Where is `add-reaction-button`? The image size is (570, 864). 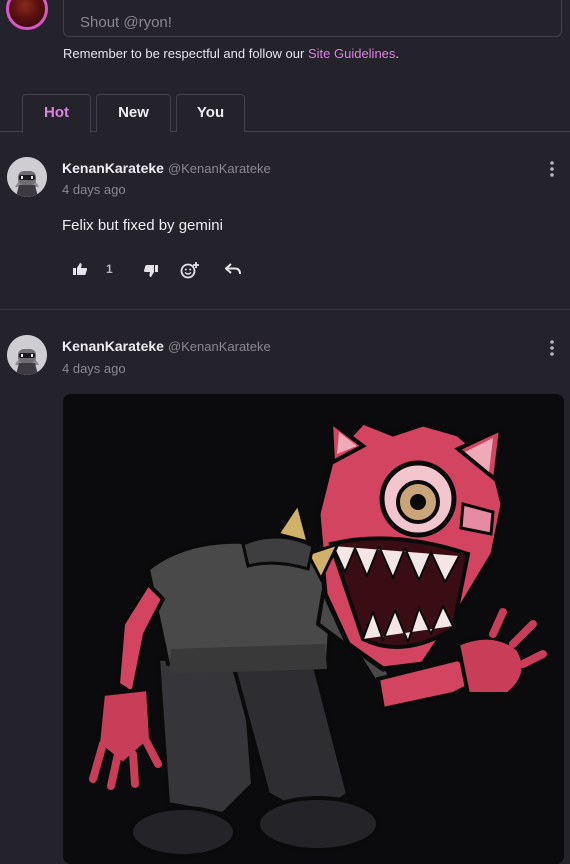 add-reaction-button is located at coordinates (190, 272).